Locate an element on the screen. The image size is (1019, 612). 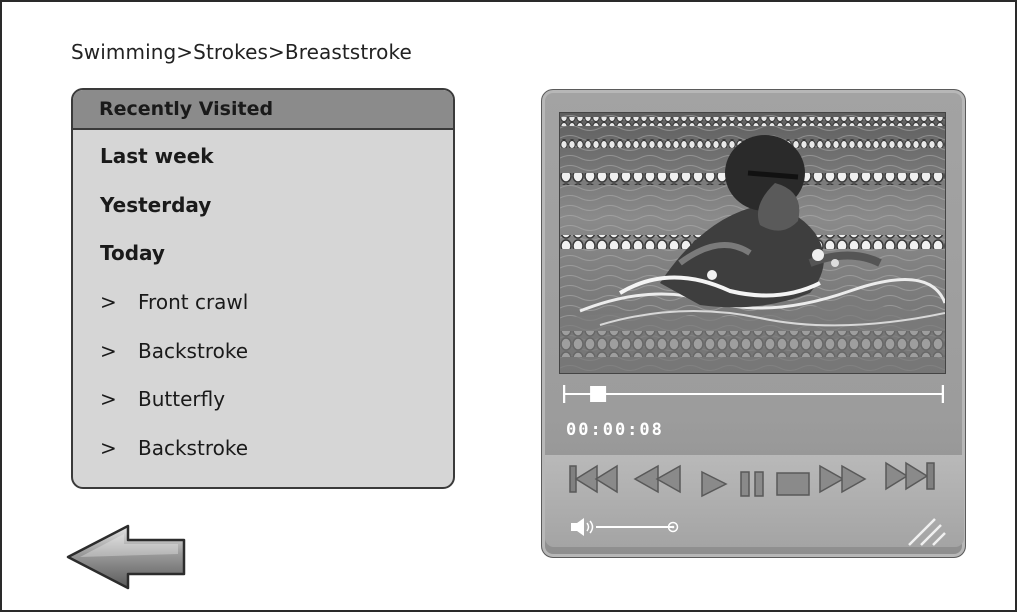
volume-control is located at coordinates (626, 527).